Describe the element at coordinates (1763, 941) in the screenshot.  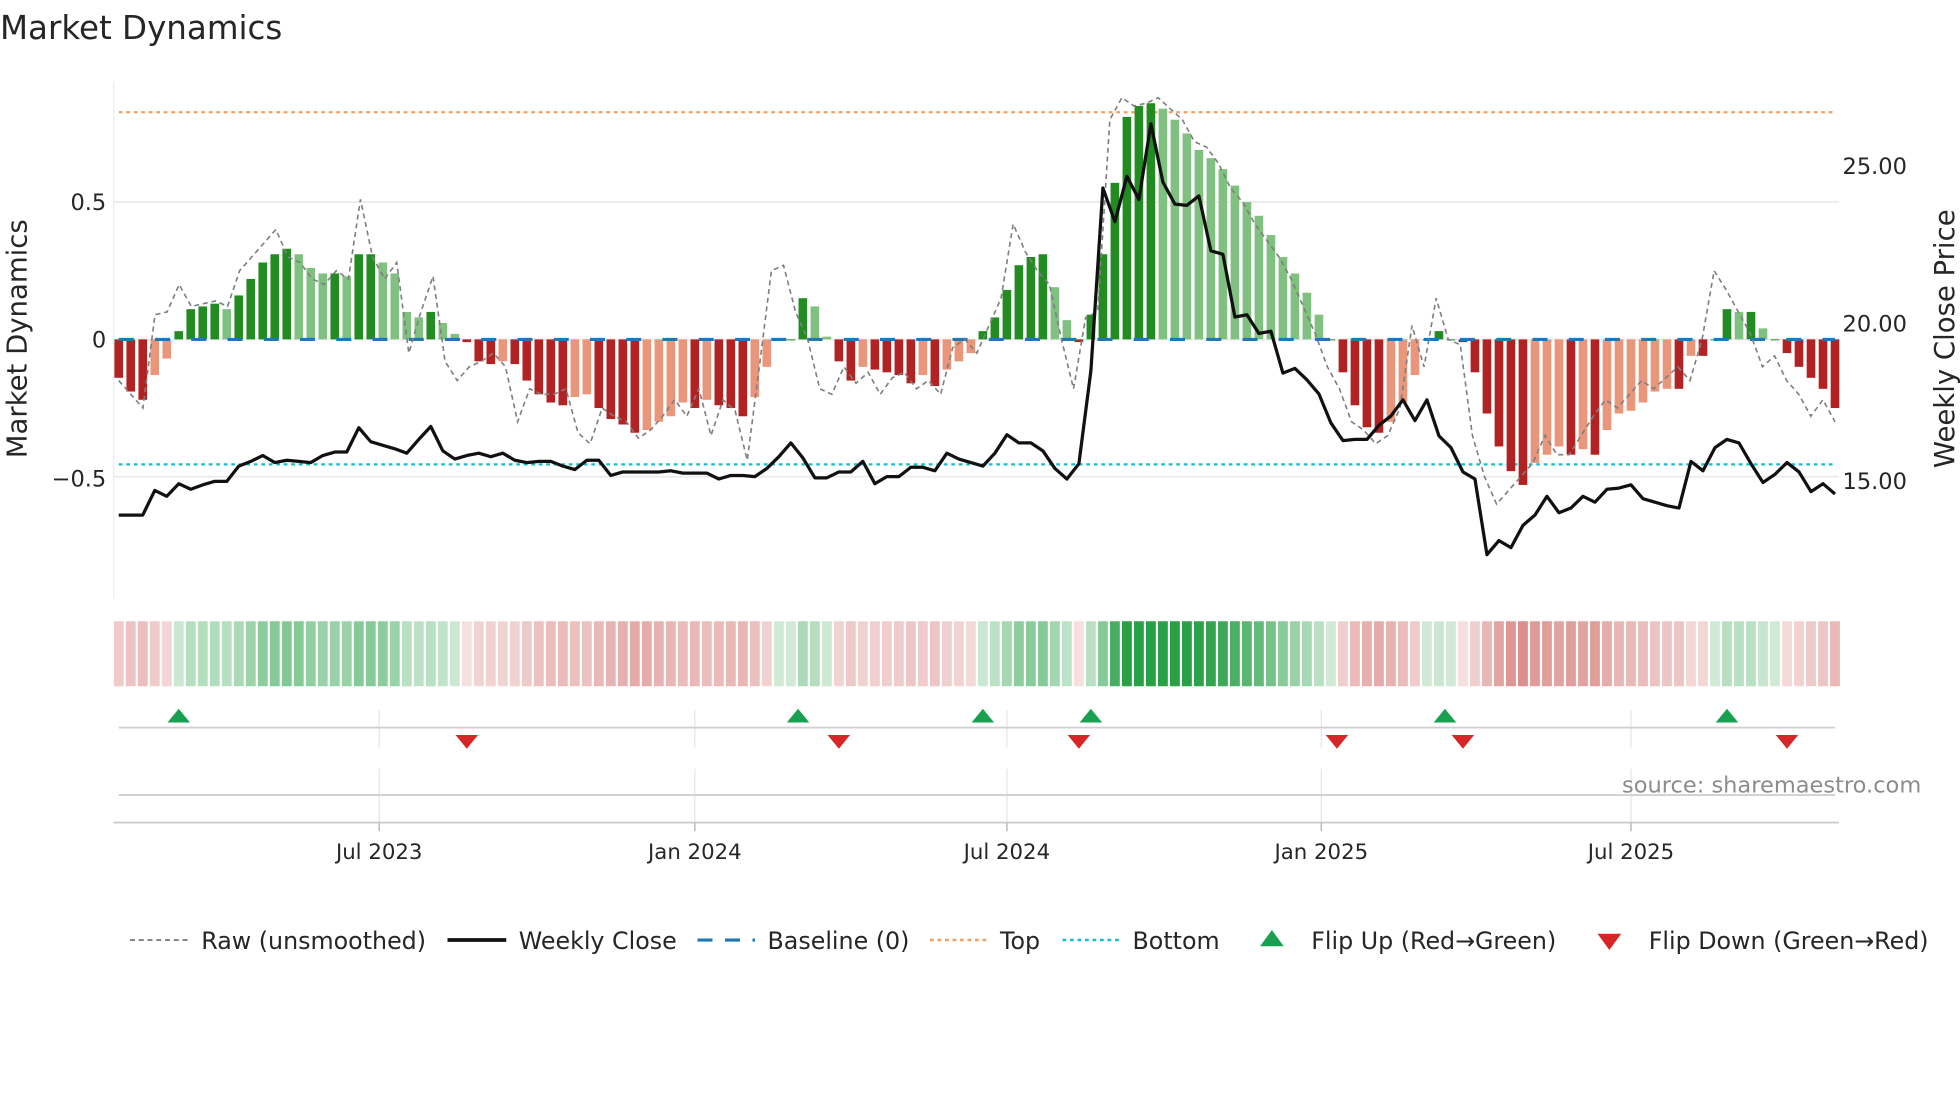
I see `legend-item-flip-down: Flip Down (Green→Red)` at that location.